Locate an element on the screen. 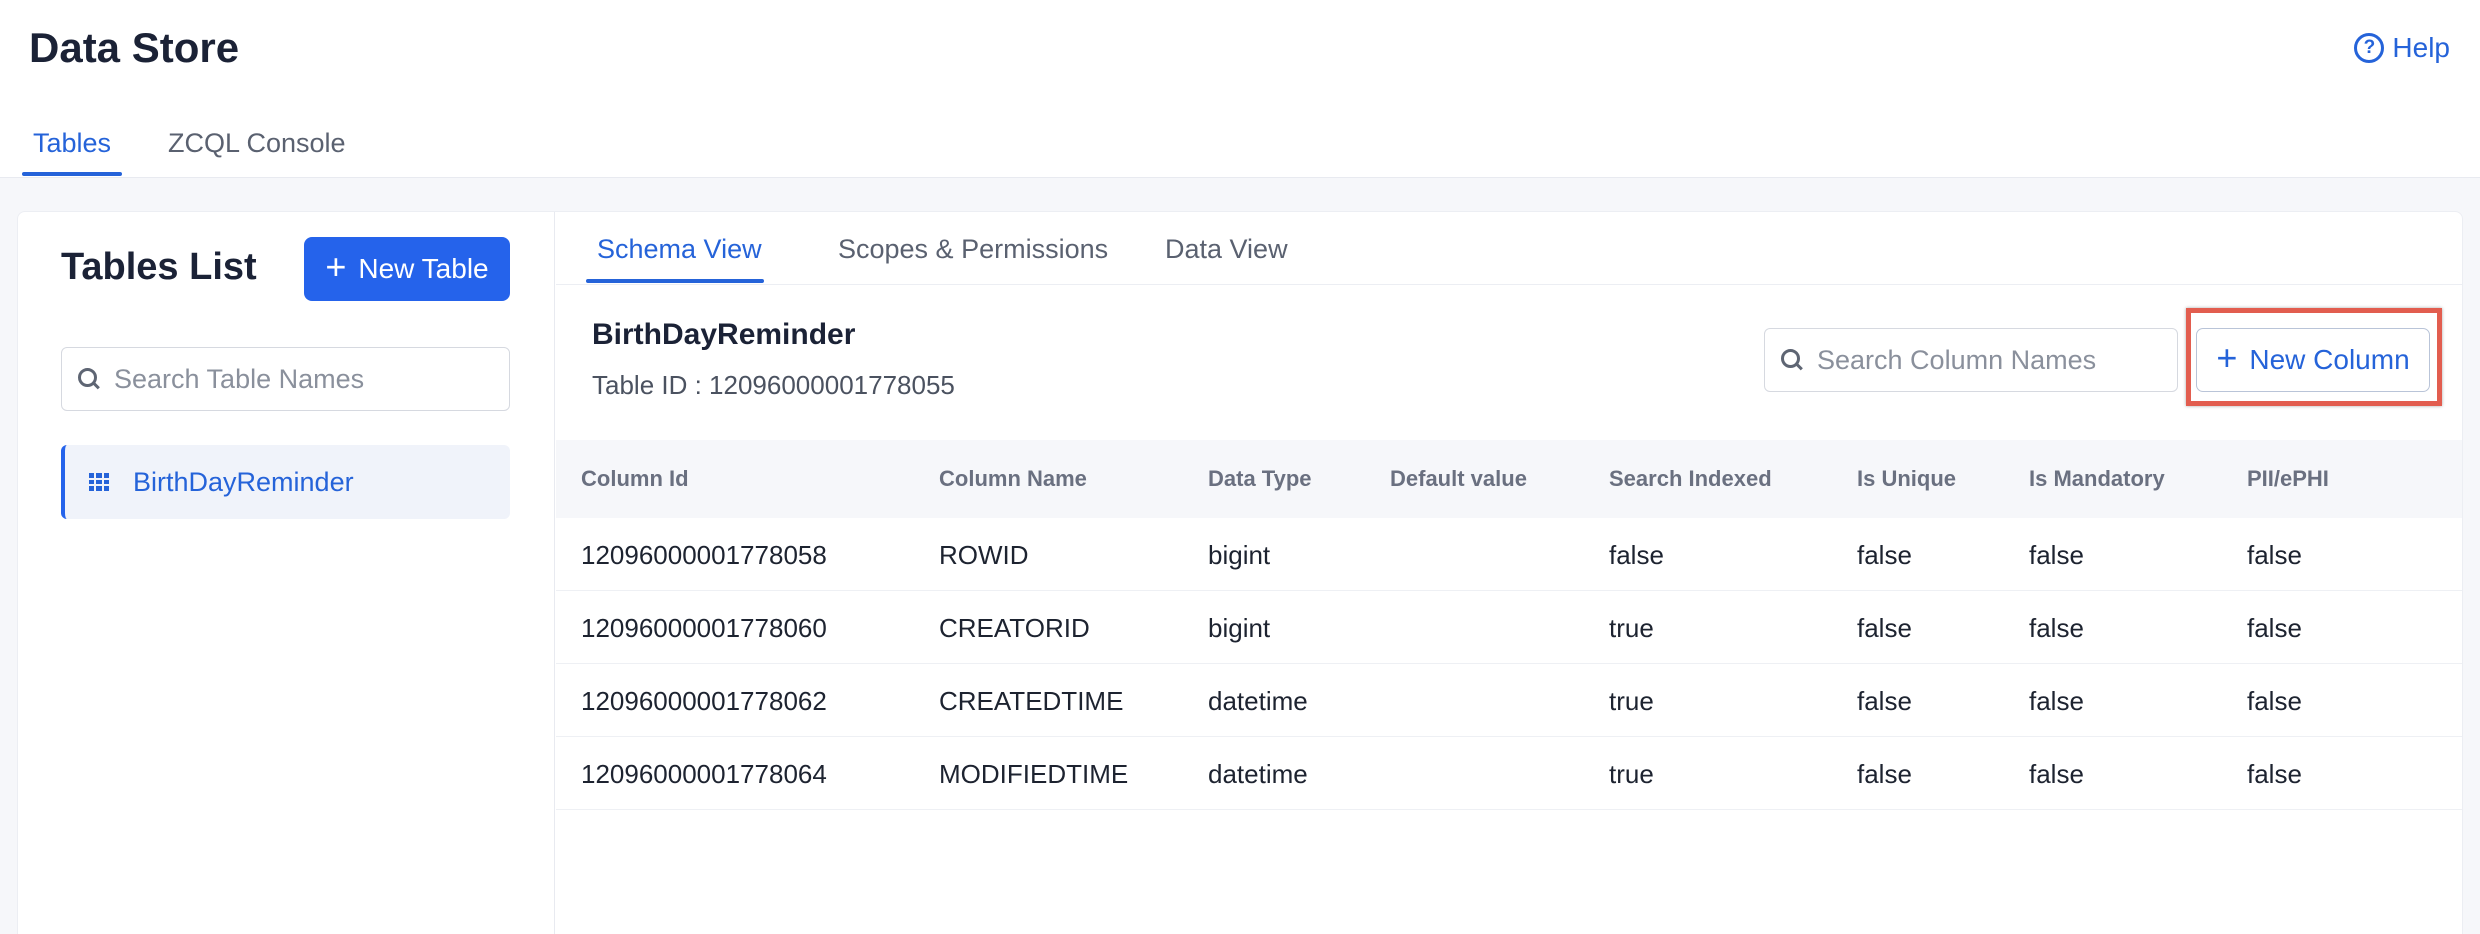 The image size is (2480, 934). tab-zcql-console: ZCQL Console is located at coordinates (257, 143).